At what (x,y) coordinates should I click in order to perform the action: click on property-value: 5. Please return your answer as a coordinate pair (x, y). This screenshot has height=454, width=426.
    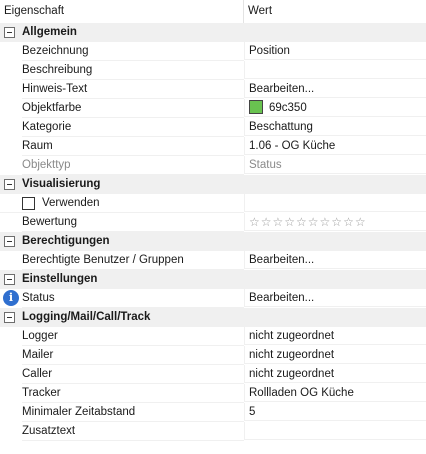
    Looking at the image, I should click on (335, 412).